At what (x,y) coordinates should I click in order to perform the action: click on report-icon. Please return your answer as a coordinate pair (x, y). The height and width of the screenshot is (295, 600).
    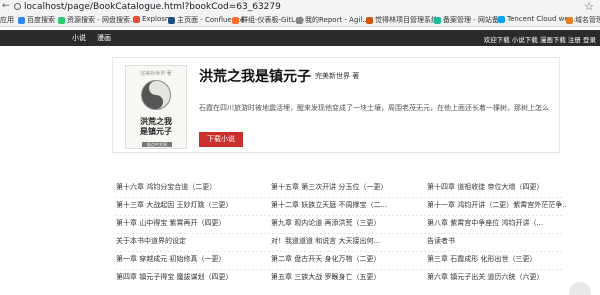
    Looking at the image, I should click on (299, 20).